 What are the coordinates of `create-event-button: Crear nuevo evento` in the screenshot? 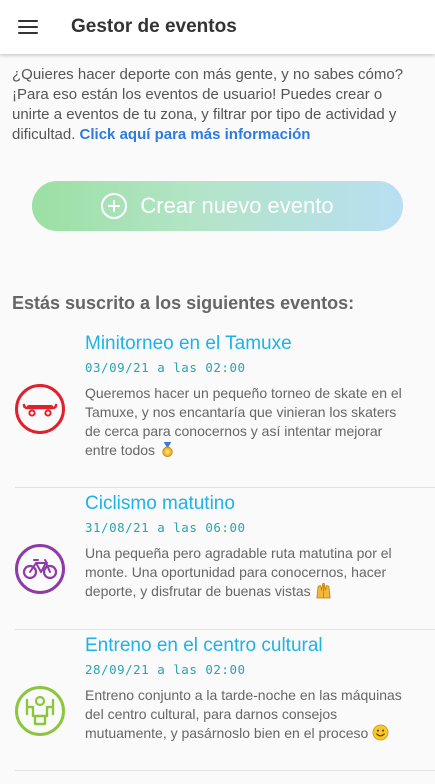 It's located at (217, 206).